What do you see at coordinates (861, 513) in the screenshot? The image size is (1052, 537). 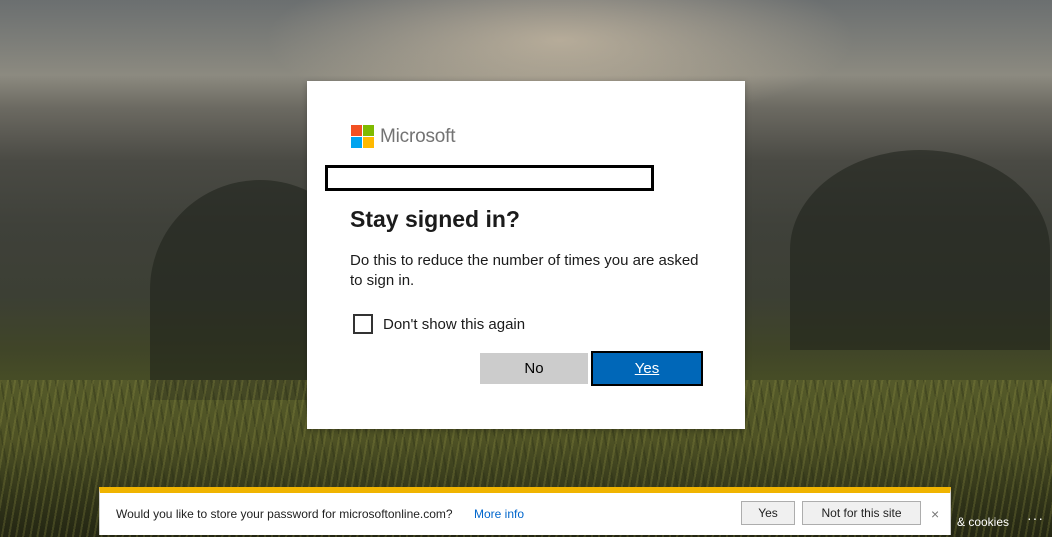 I see `not-for-this-site-button: Not for this site` at bounding box center [861, 513].